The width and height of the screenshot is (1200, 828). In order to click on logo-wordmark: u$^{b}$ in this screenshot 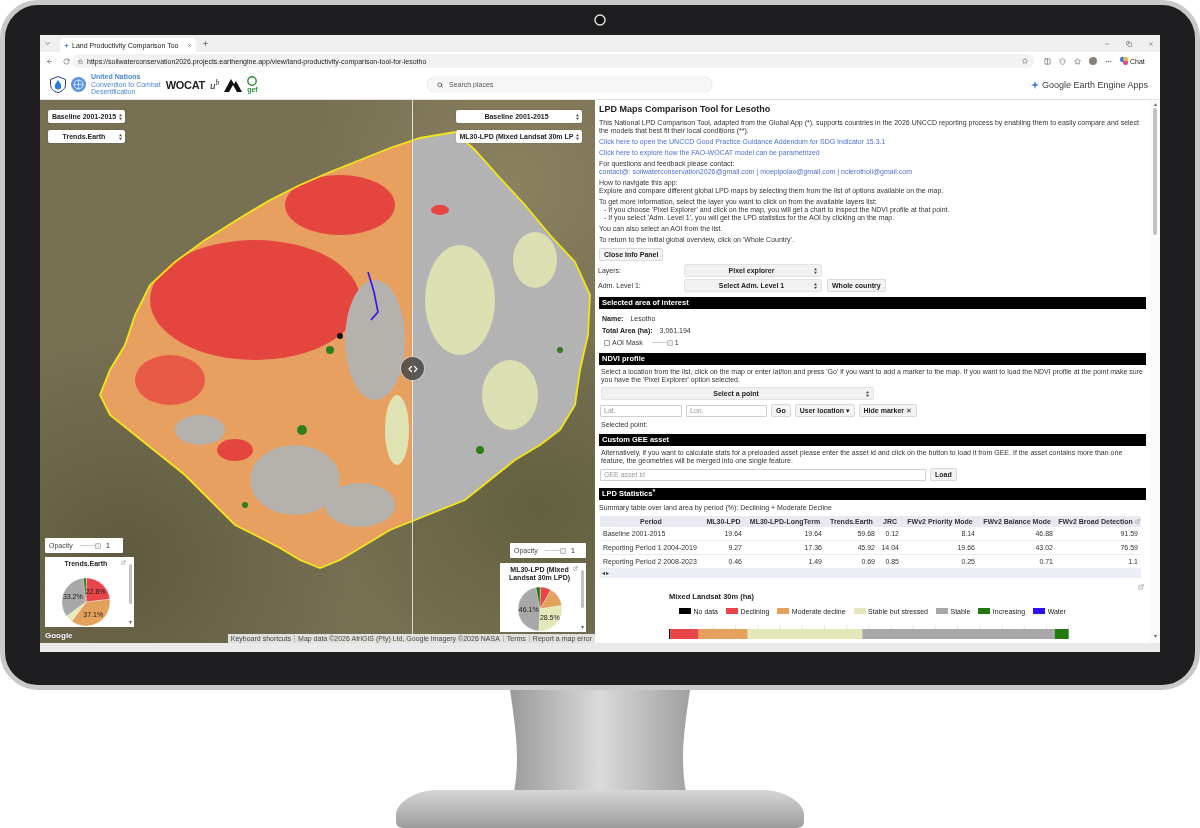, I will do `click(214, 84)`.